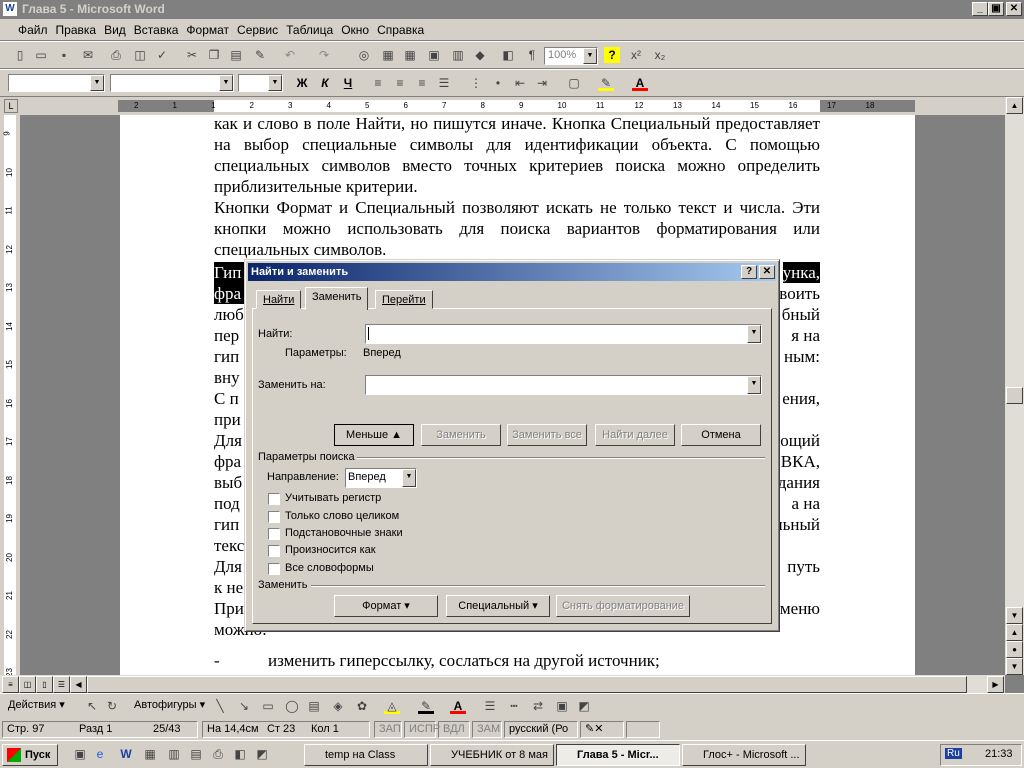  What do you see at coordinates (458, 55) in the screenshot?
I see `columns-icon: ▥` at bounding box center [458, 55].